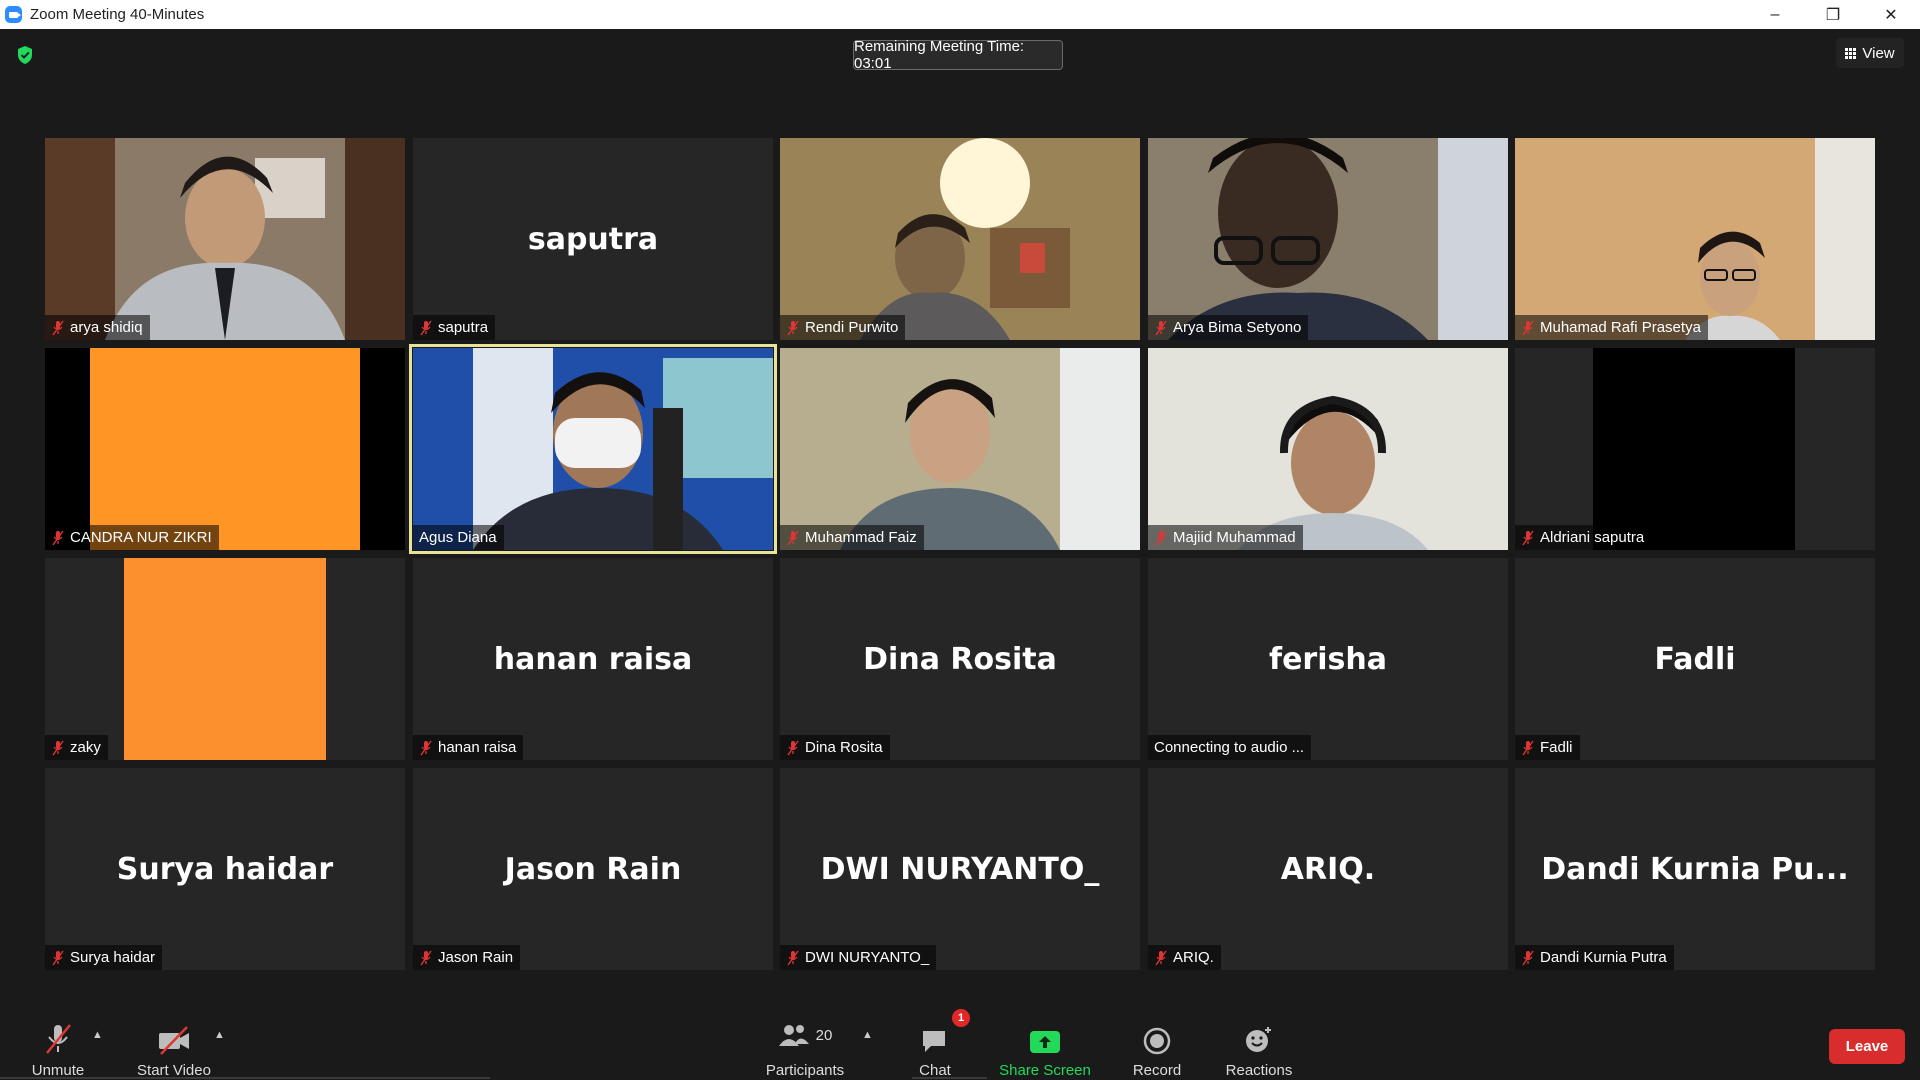  I want to click on video-options-chevron-icon: ▲, so click(219, 1035).